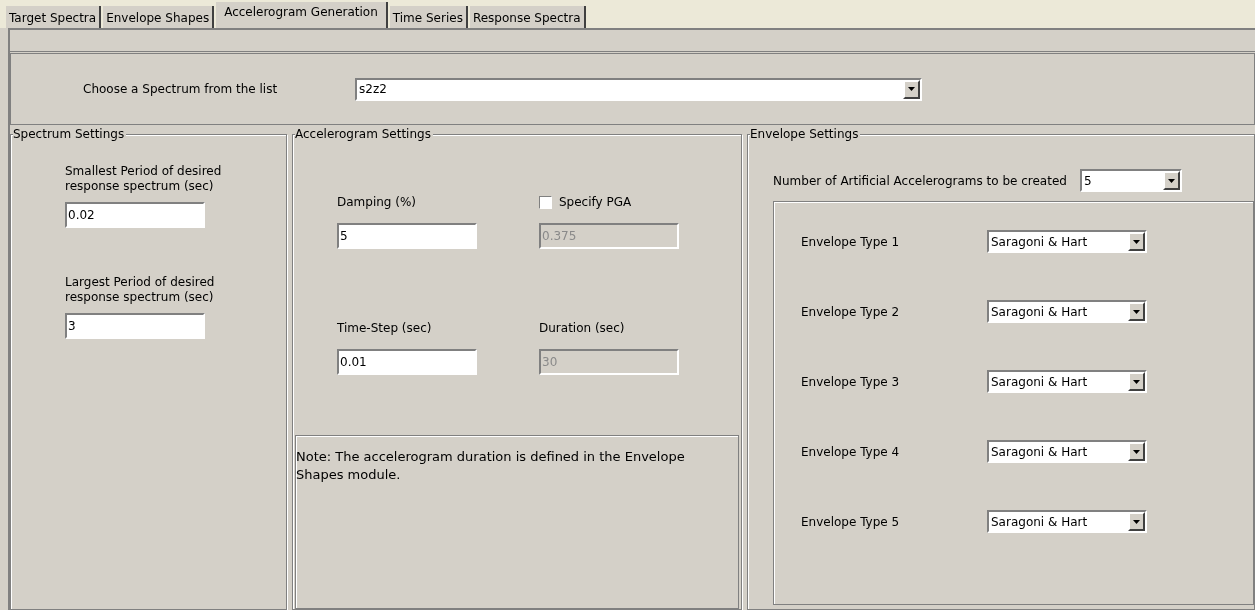  What do you see at coordinates (851, 452) in the screenshot?
I see `envelope-label: Envelope Type 4` at bounding box center [851, 452].